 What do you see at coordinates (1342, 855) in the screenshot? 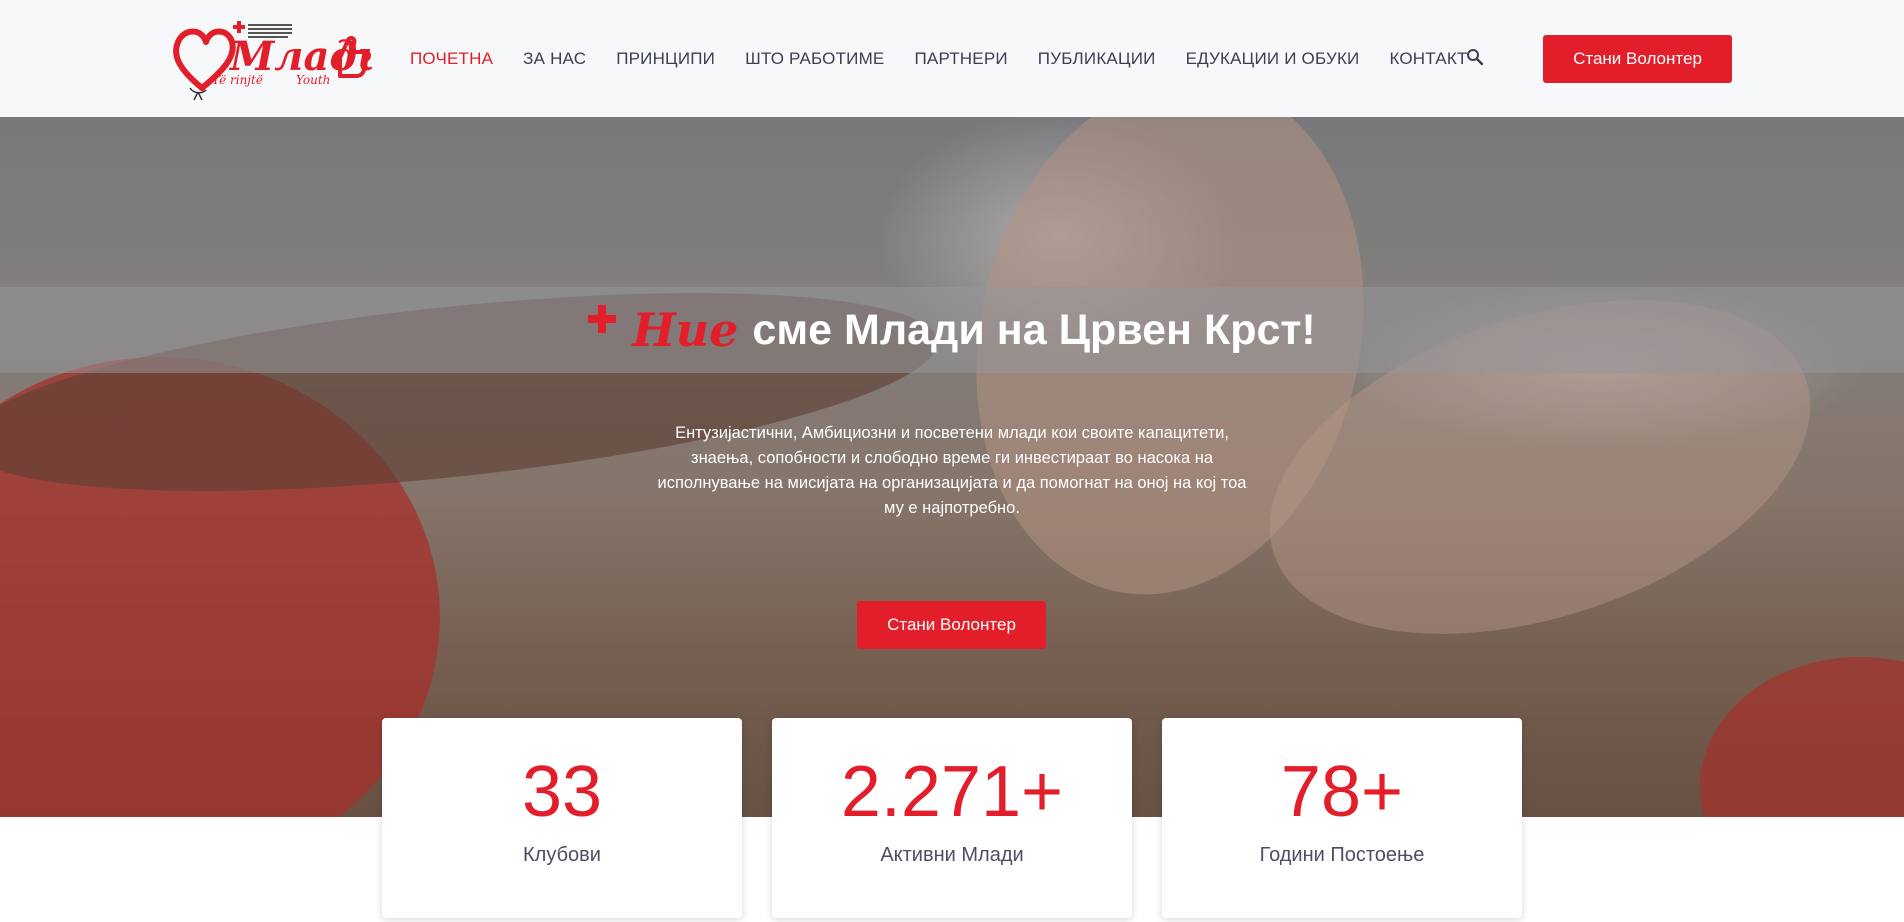
I see `stat-label: Години Постоење` at bounding box center [1342, 855].